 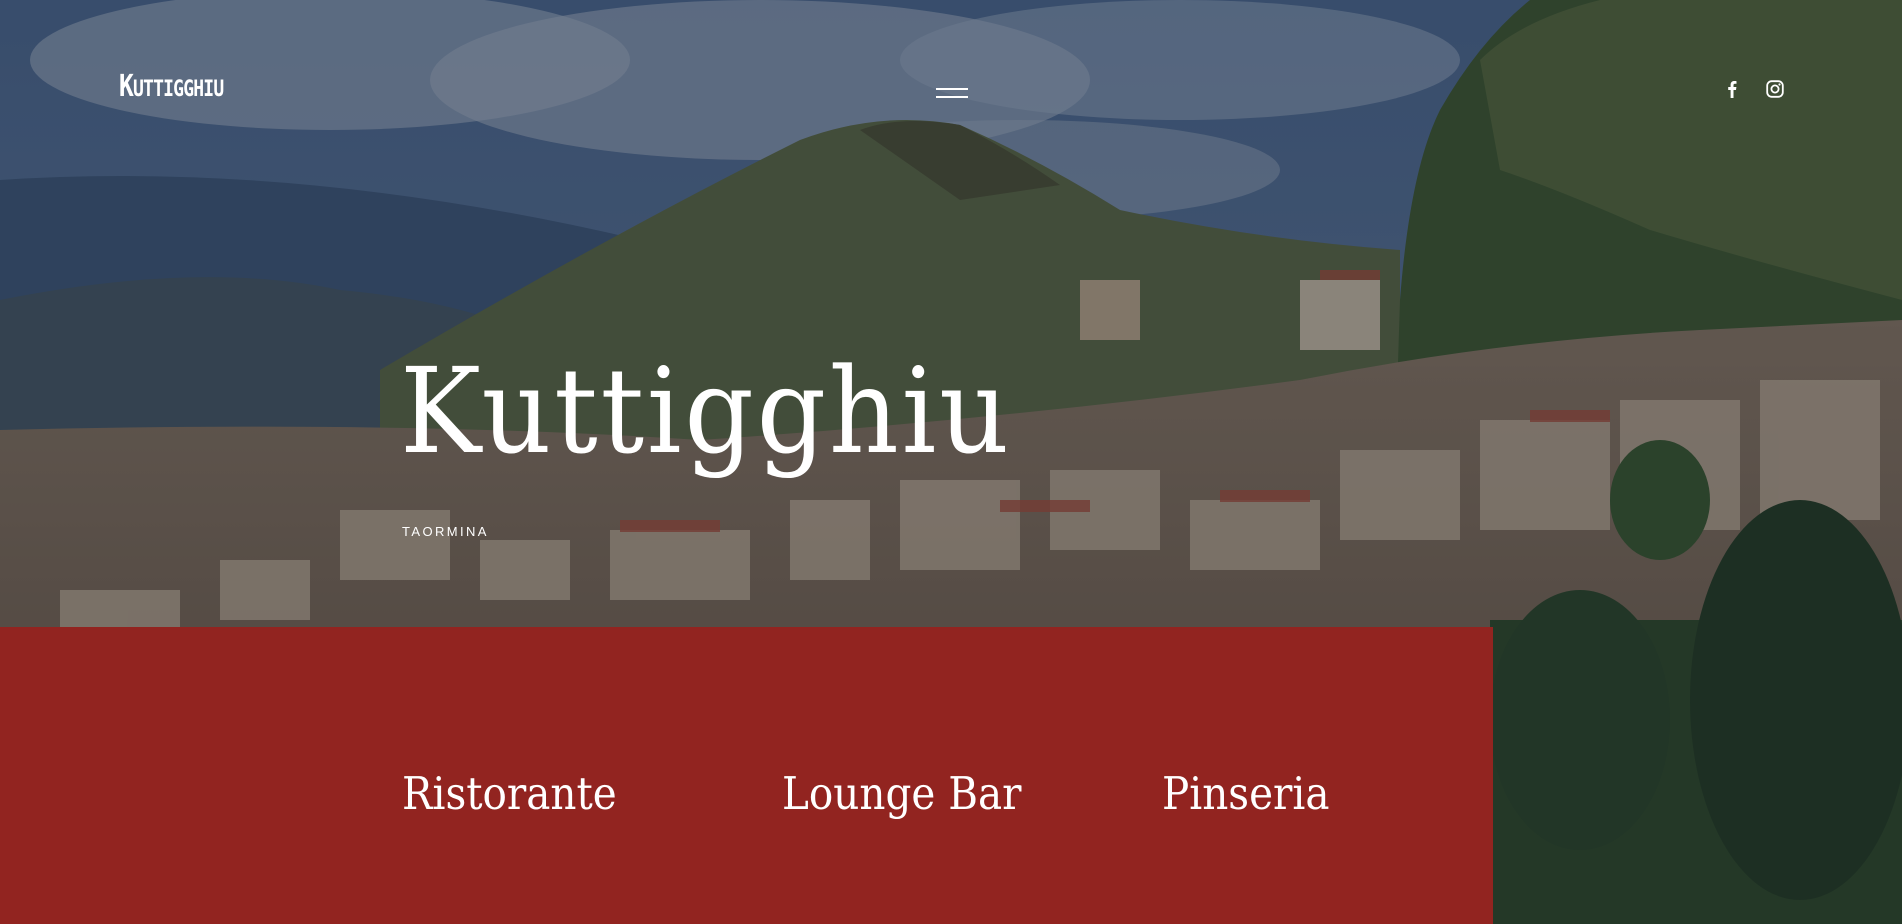 I want to click on link-pinseria: Pinseria, so click(x=1245, y=794).